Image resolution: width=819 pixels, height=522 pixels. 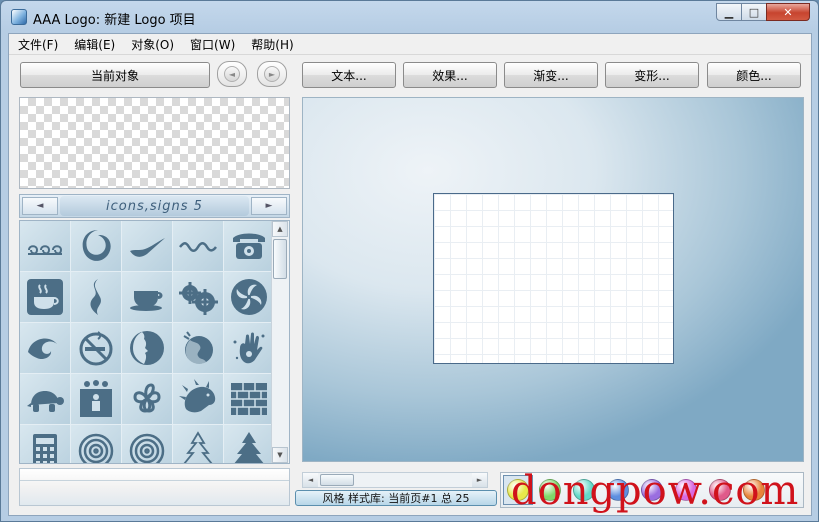 I want to click on window-title: AAA Logo: 新建 Logo 项目, so click(x=114, y=20).